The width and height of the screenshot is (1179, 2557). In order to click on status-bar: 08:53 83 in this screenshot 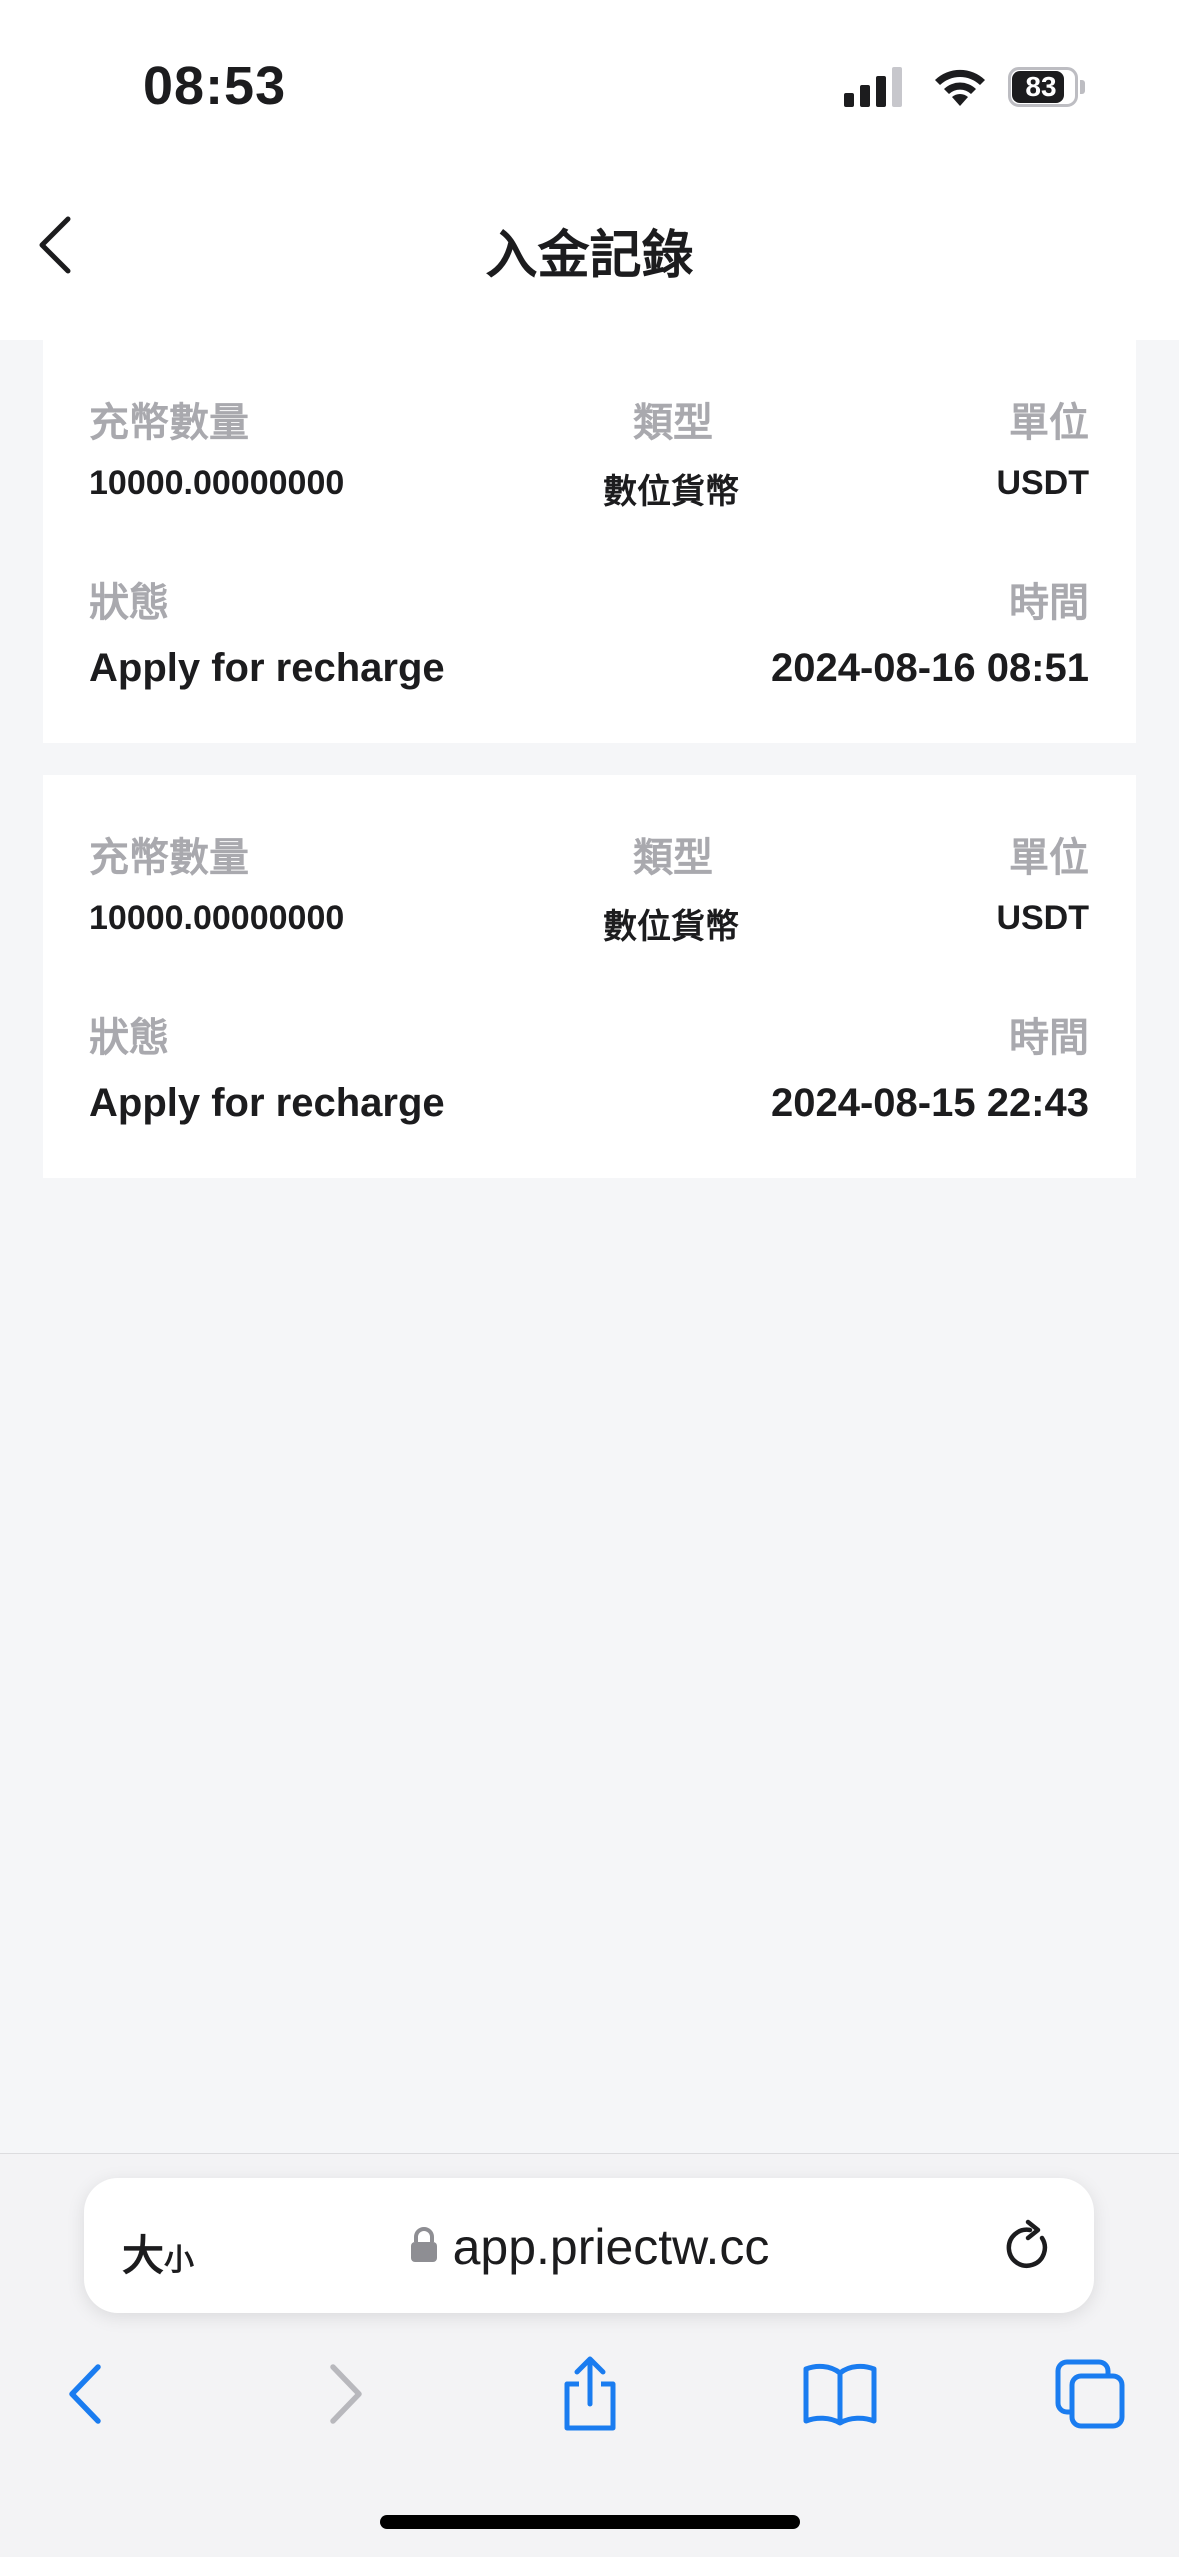, I will do `click(589, 87)`.